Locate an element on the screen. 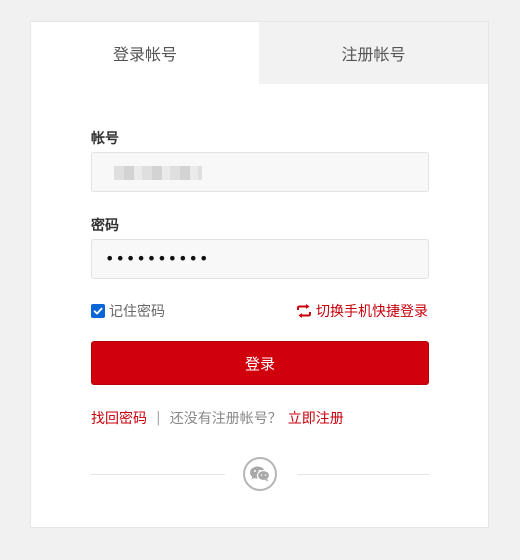 Image resolution: width=520 pixels, height=560 pixels. tab-login: 登录帐号 is located at coordinates (145, 53).